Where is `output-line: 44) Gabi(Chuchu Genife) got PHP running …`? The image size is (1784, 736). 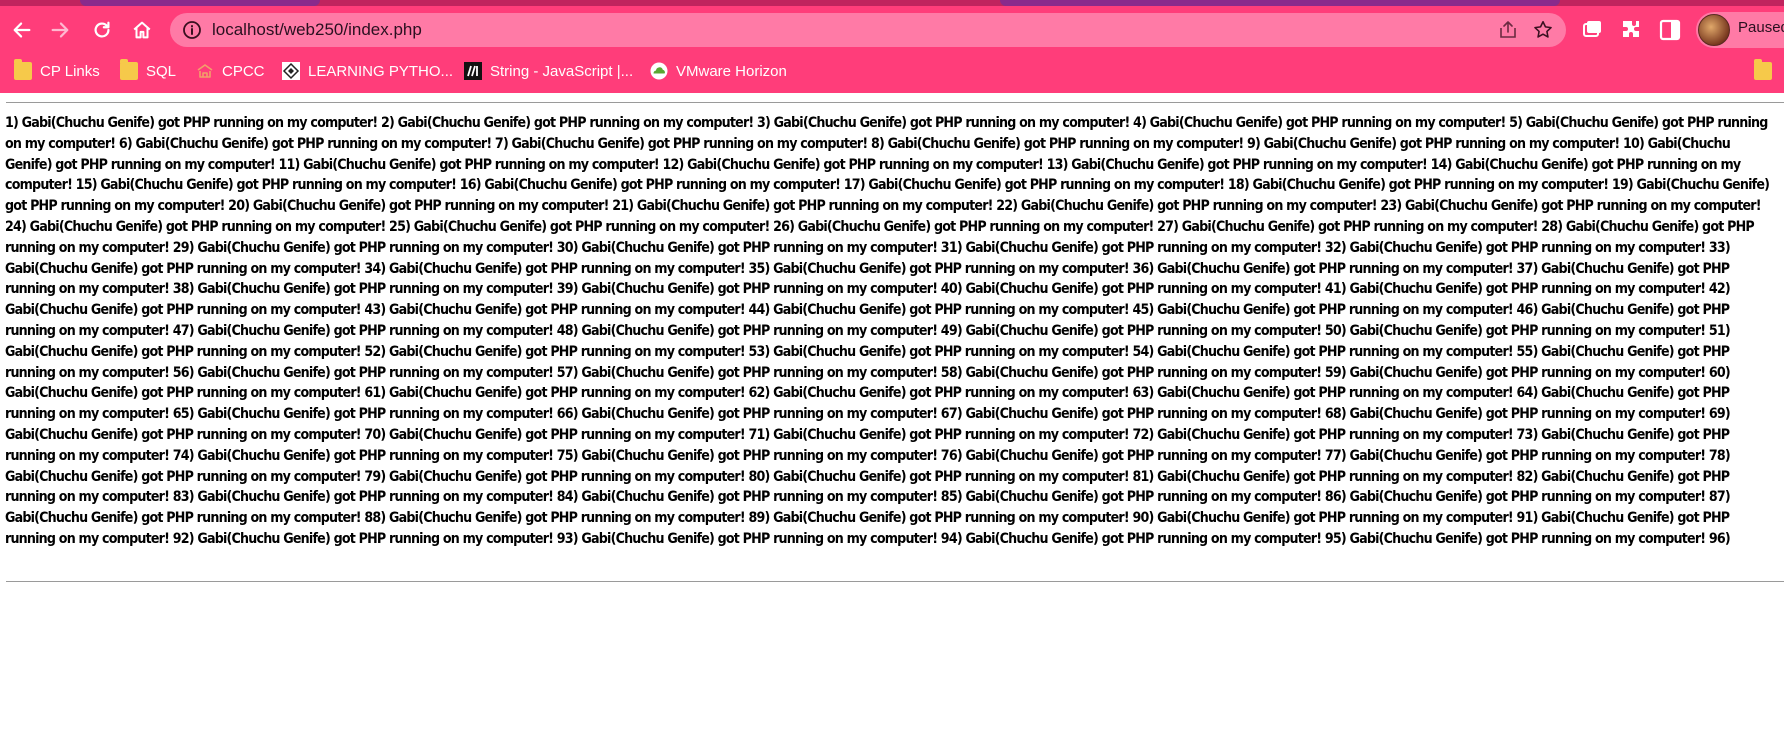 output-line: 44) Gabi(Chuchu Genife) got PHP running … is located at coordinates (940, 310).